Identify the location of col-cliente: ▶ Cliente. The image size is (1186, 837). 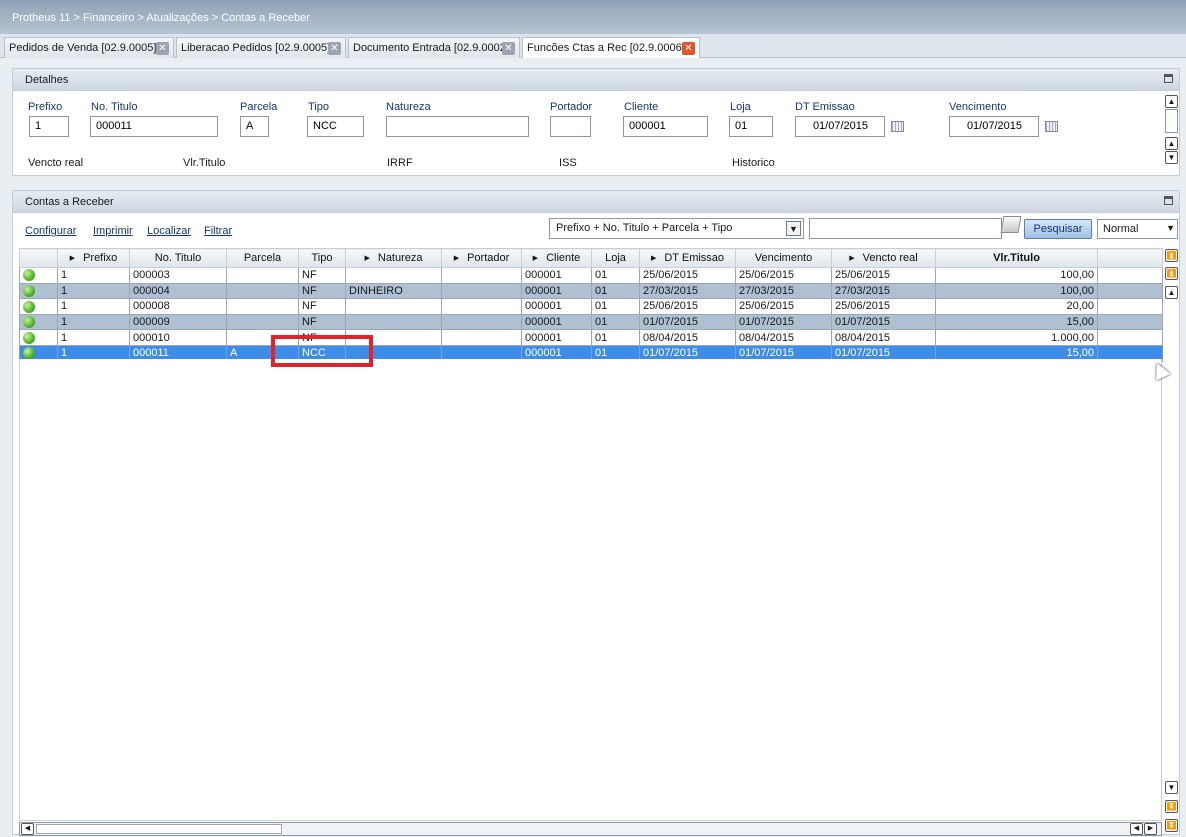
(556, 258).